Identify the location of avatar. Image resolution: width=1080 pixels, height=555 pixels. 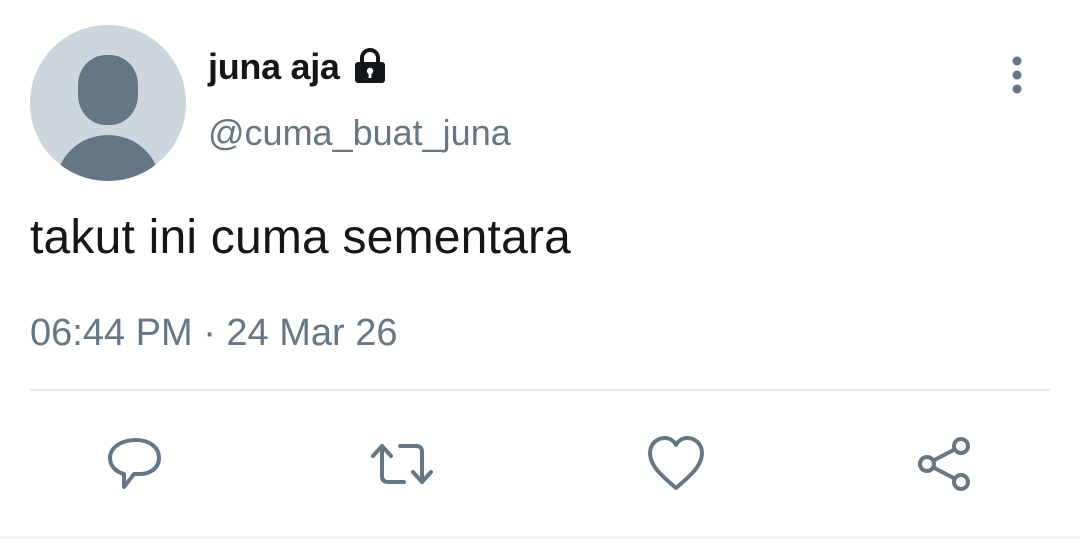
(108, 103).